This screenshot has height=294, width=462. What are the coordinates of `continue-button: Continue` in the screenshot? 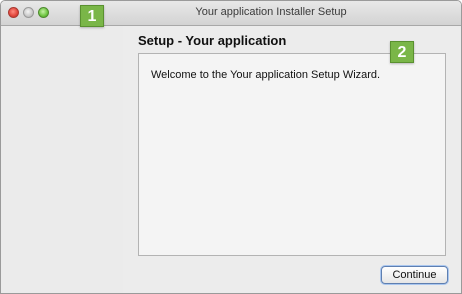 It's located at (414, 275).